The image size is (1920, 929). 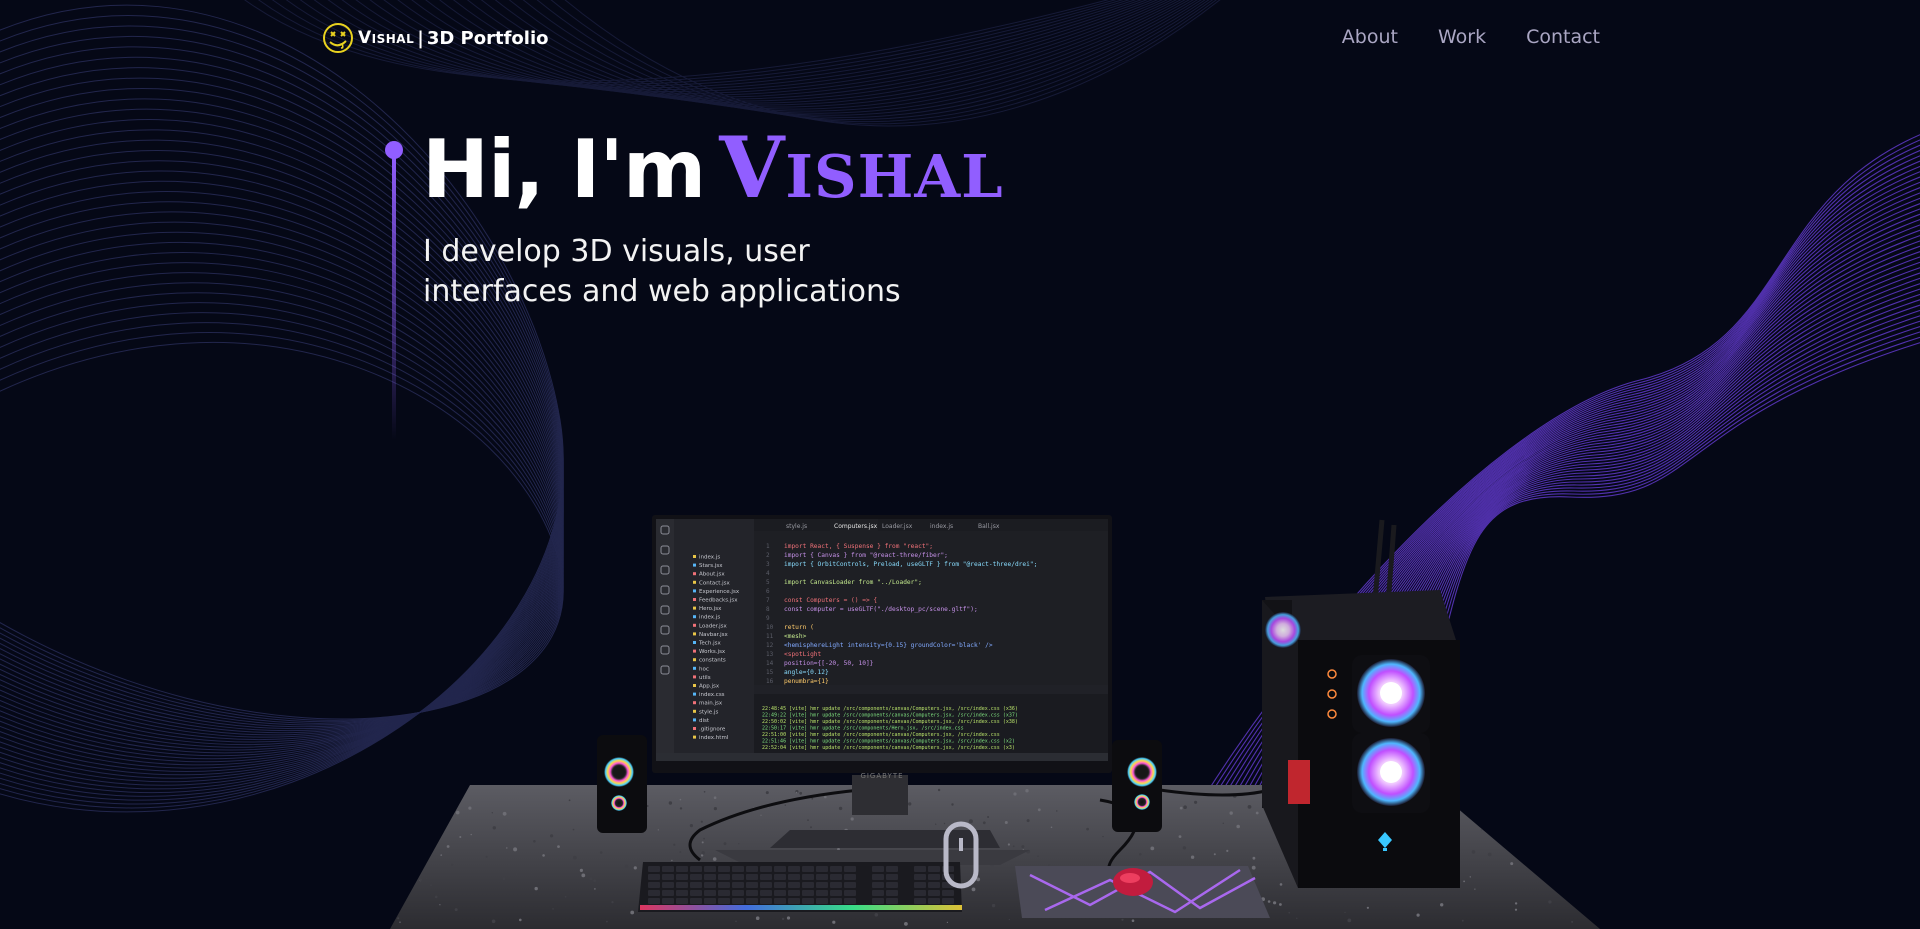 What do you see at coordinates (1133, 882) in the screenshot?
I see `mouse` at bounding box center [1133, 882].